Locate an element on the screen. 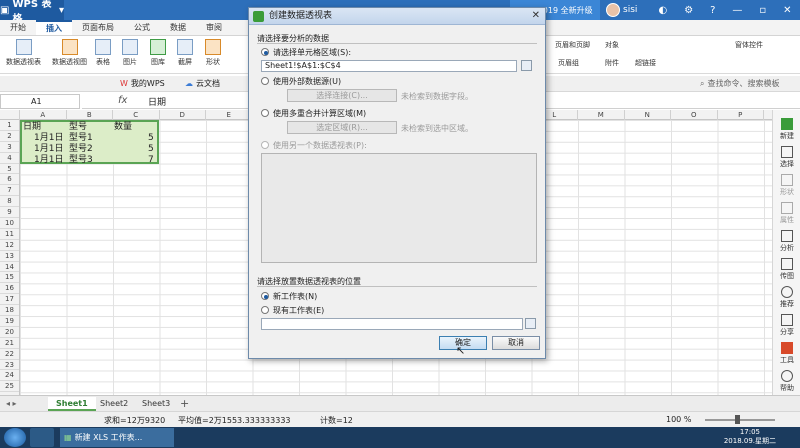 Image resolution: width=800 pixels, height=448 pixels. column-header: M is located at coordinates (601, 115).